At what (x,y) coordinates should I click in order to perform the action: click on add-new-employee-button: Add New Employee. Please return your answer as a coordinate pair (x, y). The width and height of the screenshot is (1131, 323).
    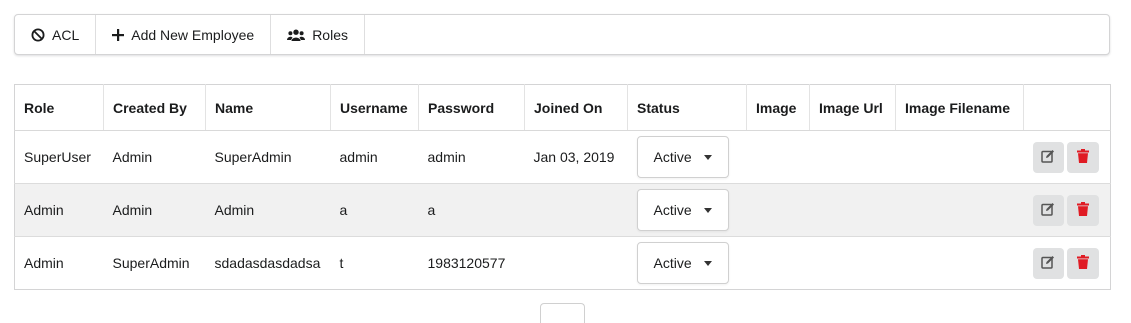
    Looking at the image, I should click on (184, 34).